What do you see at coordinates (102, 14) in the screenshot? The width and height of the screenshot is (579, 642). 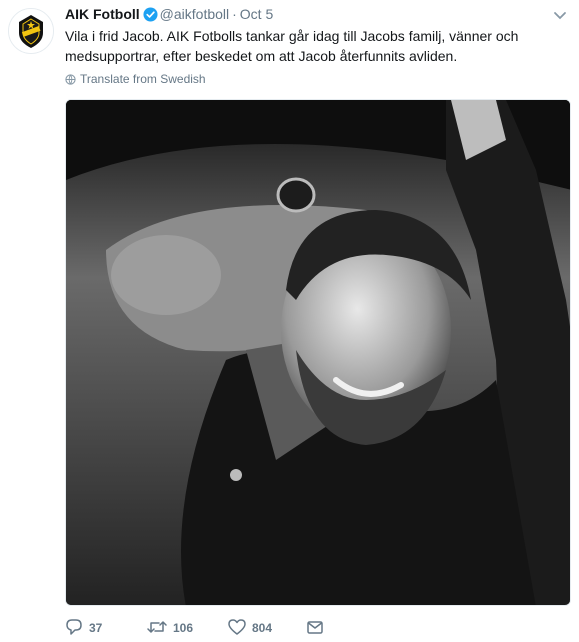 I see `author-name: AIK Fotboll` at bounding box center [102, 14].